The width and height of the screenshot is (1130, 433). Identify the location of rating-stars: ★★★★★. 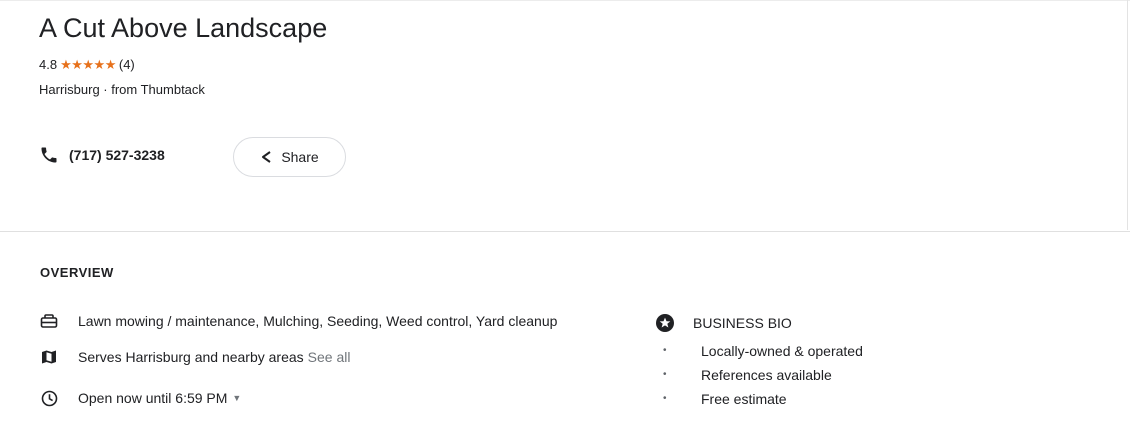
(88, 64).